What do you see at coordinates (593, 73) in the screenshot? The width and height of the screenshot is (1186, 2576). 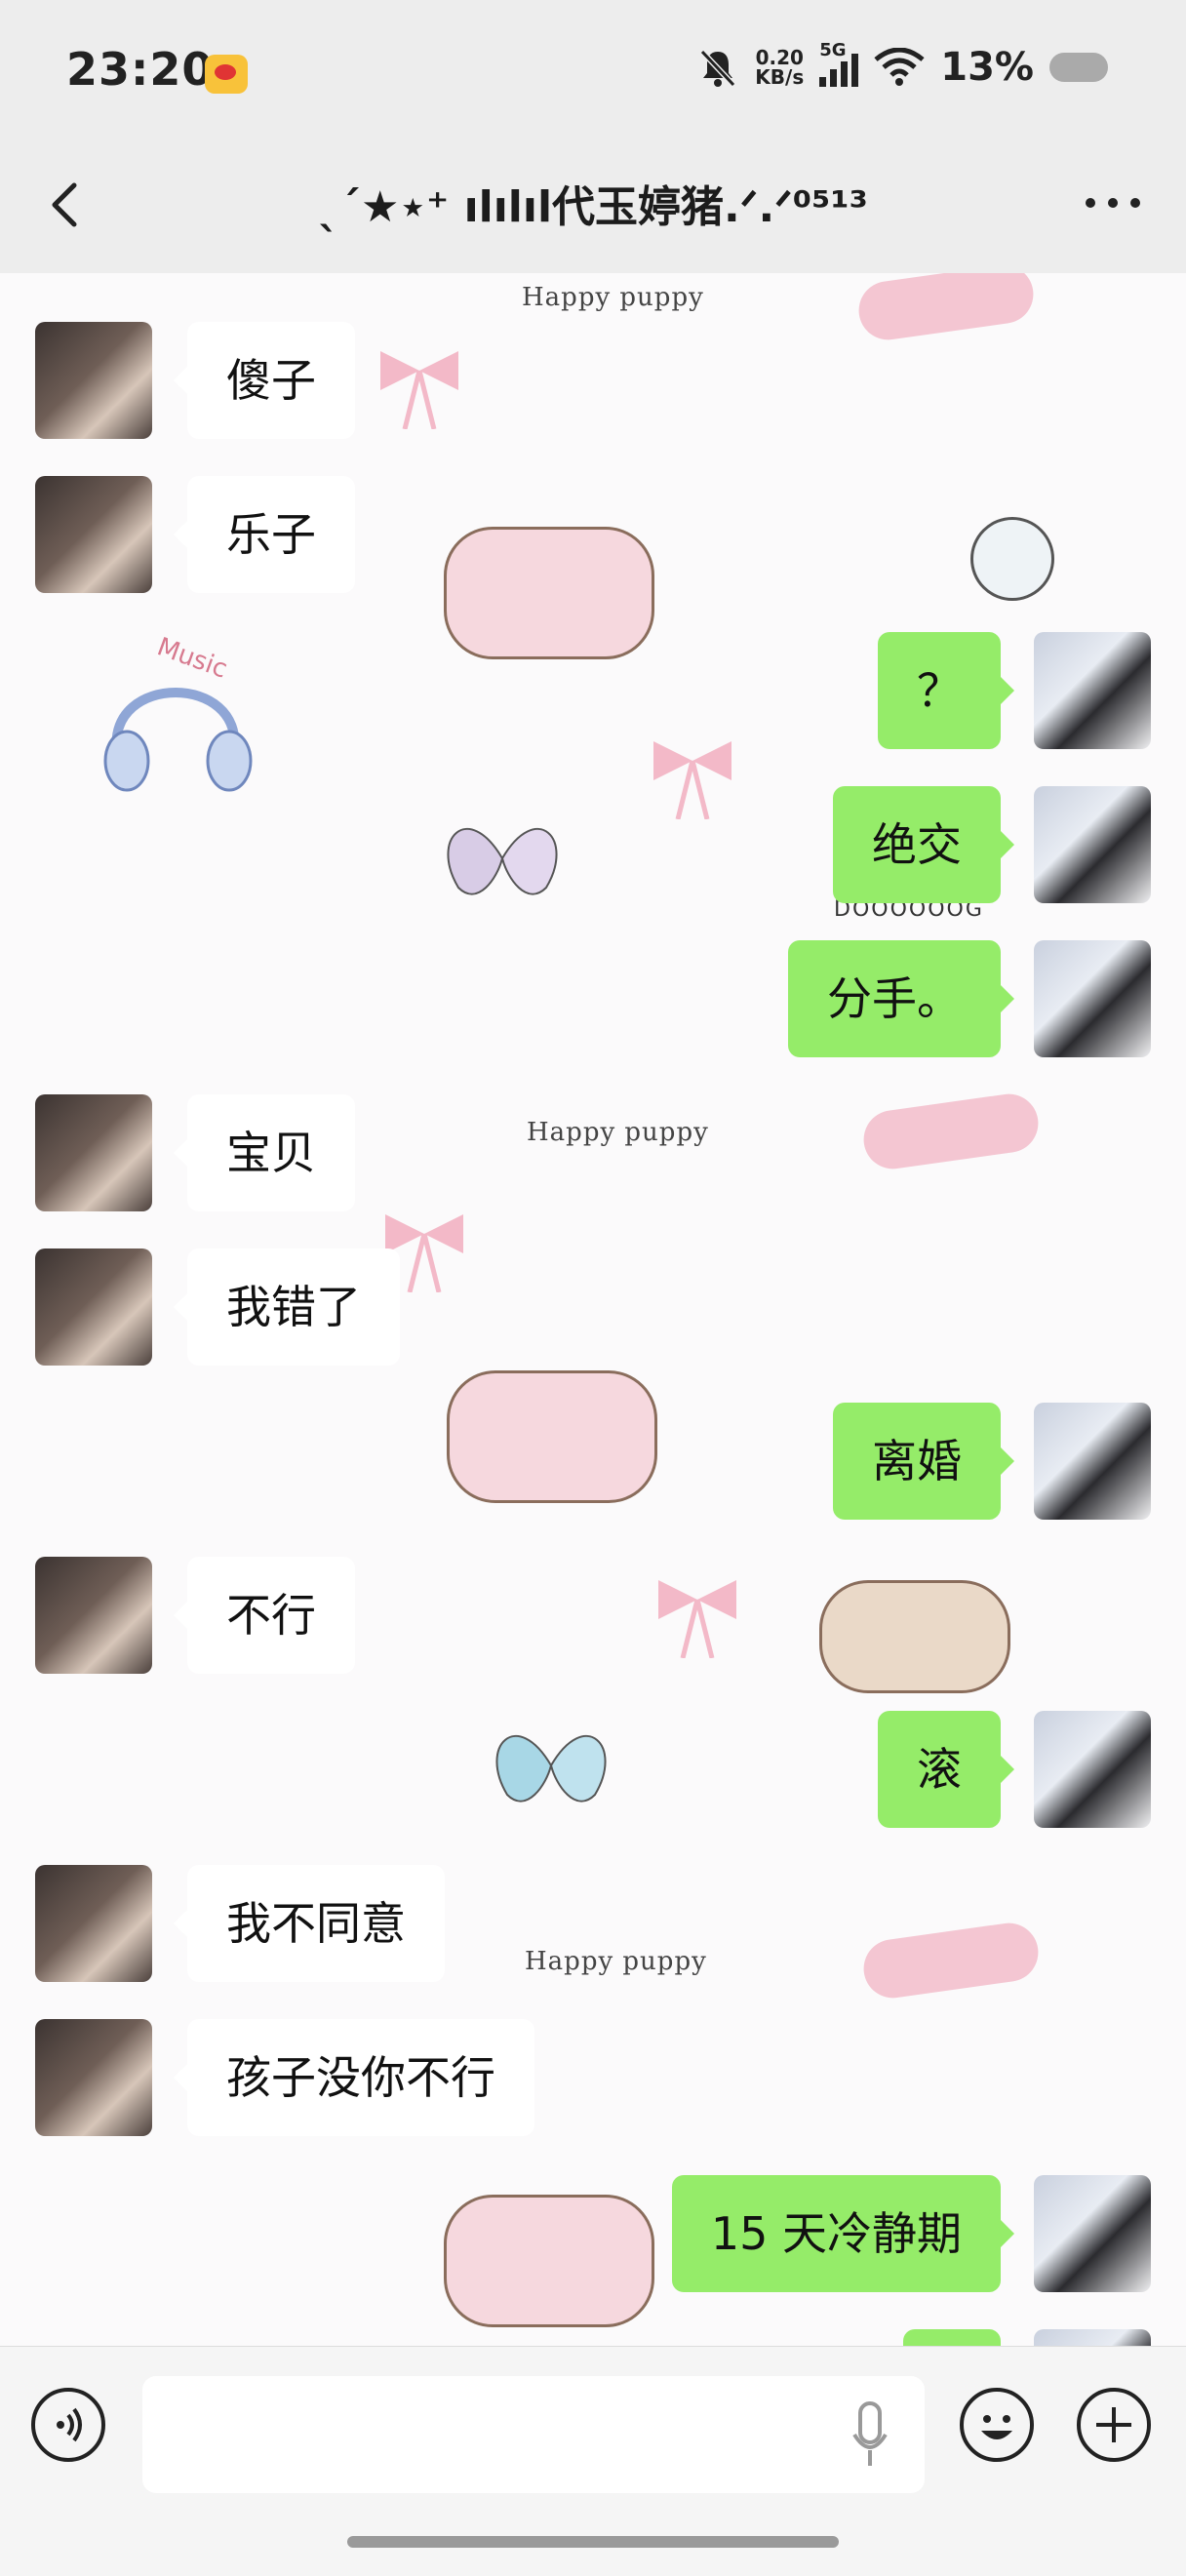 I see `status-bar: 23:20 0.20 KB/s 5G 13%` at bounding box center [593, 73].